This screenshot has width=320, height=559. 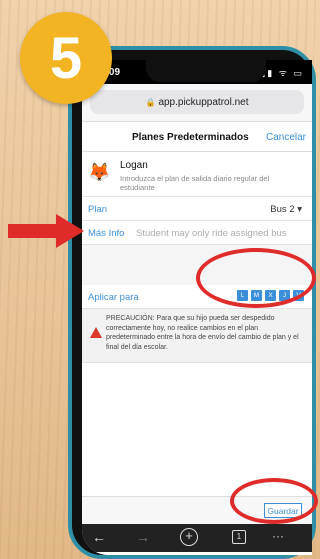 I want to click on highlight-ring-days, so click(x=256, y=278).